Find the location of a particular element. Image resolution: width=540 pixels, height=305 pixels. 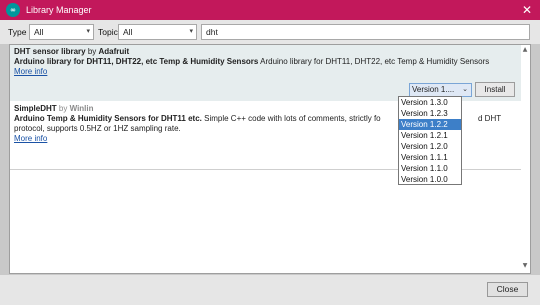

filter-bar: Type All ▾ Topic All ▾ dht is located at coordinates (270, 32).